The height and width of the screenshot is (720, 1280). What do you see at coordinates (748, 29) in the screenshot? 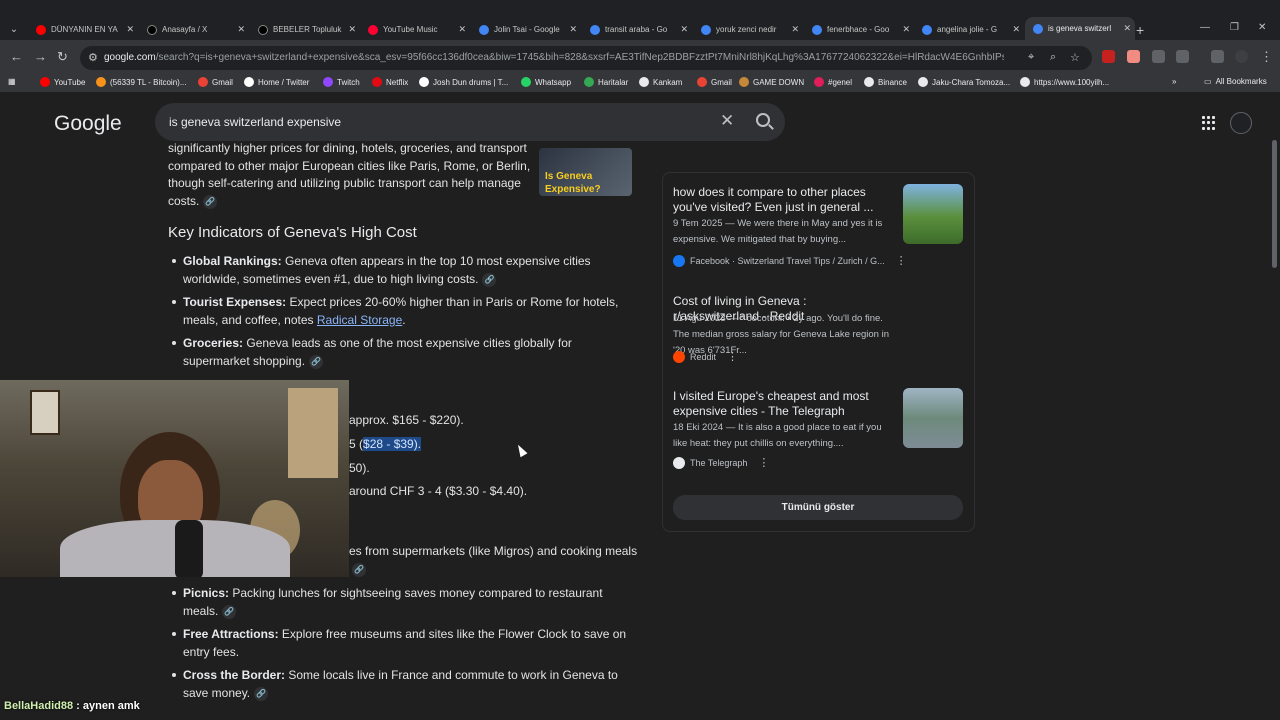
I see `tab-6: yoruk zenci nedir ✕` at bounding box center [748, 29].